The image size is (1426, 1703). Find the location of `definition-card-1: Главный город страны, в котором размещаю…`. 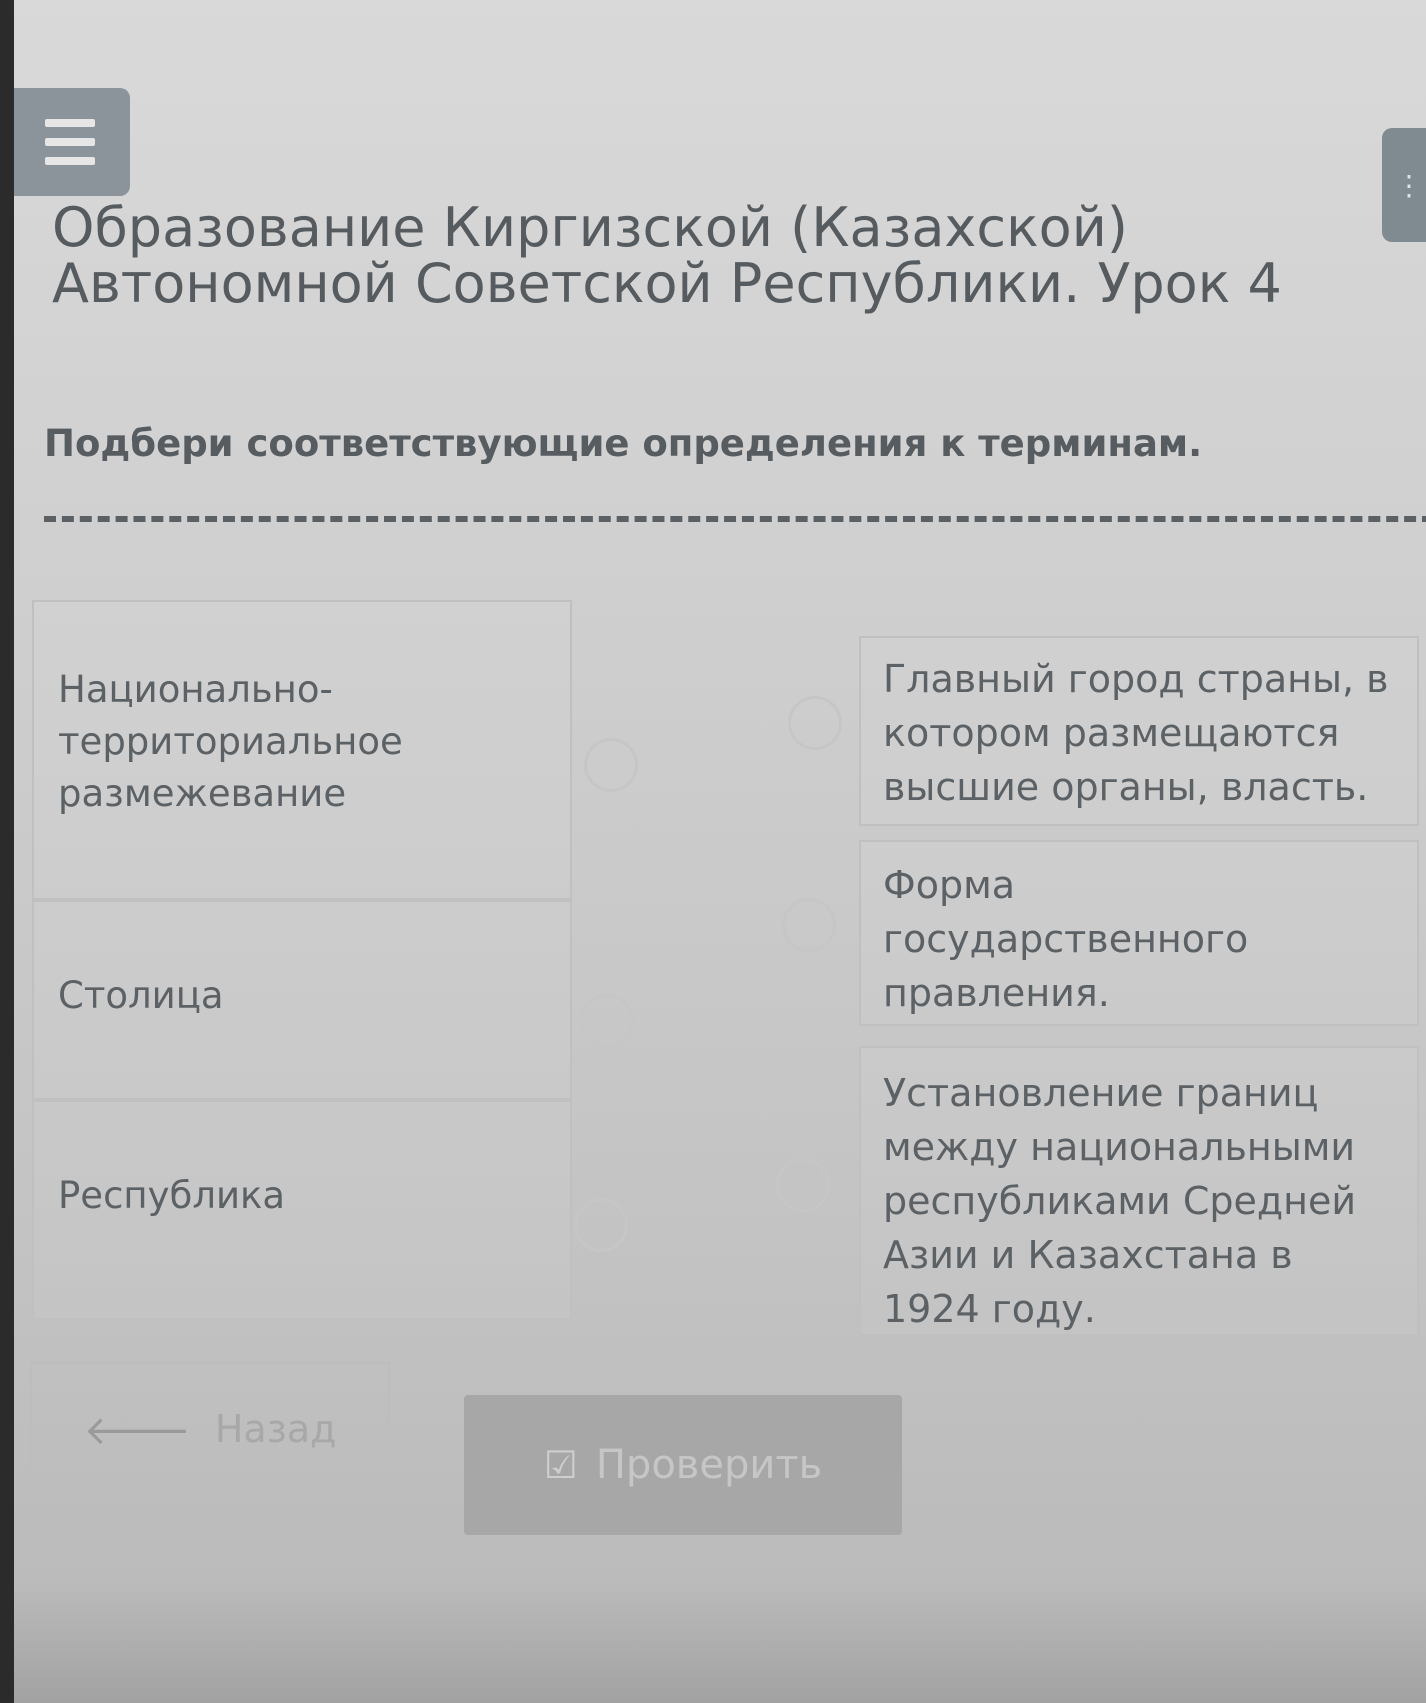

definition-card-1: Главный город страны, в котором размещаю… is located at coordinates (1139, 731).